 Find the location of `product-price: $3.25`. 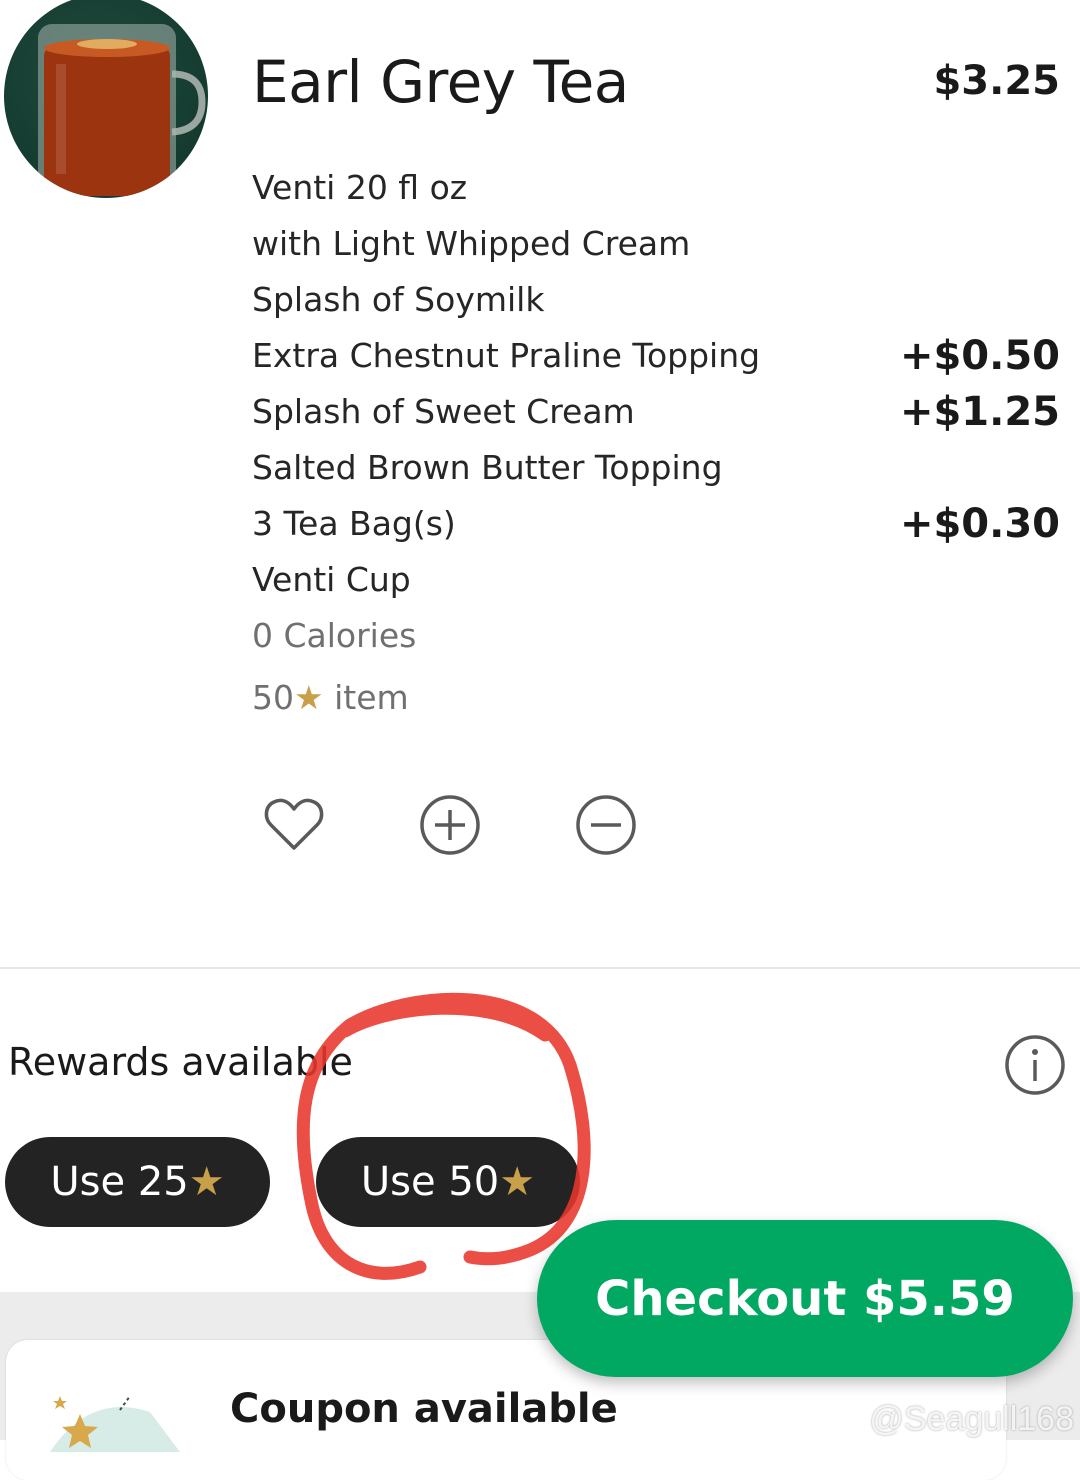

product-price: $3.25 is located at coordinates (996, 81).